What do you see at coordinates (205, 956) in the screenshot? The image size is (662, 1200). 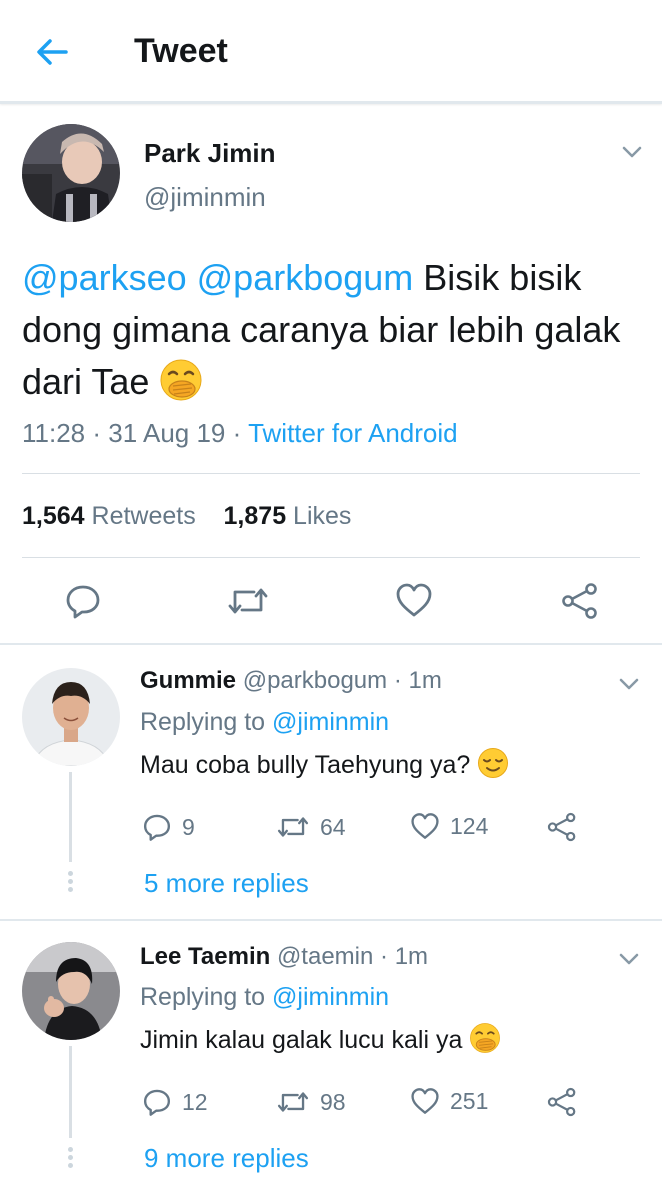 I see `reply-author-name: Lee Taemin` at bounding box center [205, 956].